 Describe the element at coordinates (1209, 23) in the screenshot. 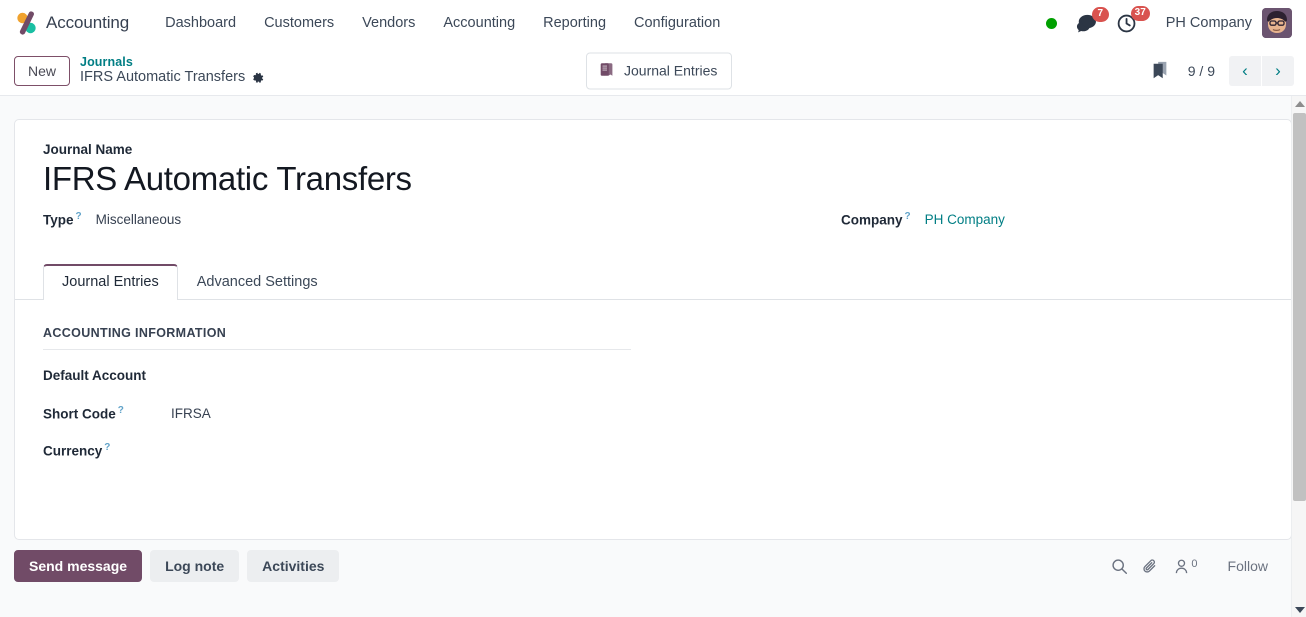

I see `company-switcher: PH Company` at that location.